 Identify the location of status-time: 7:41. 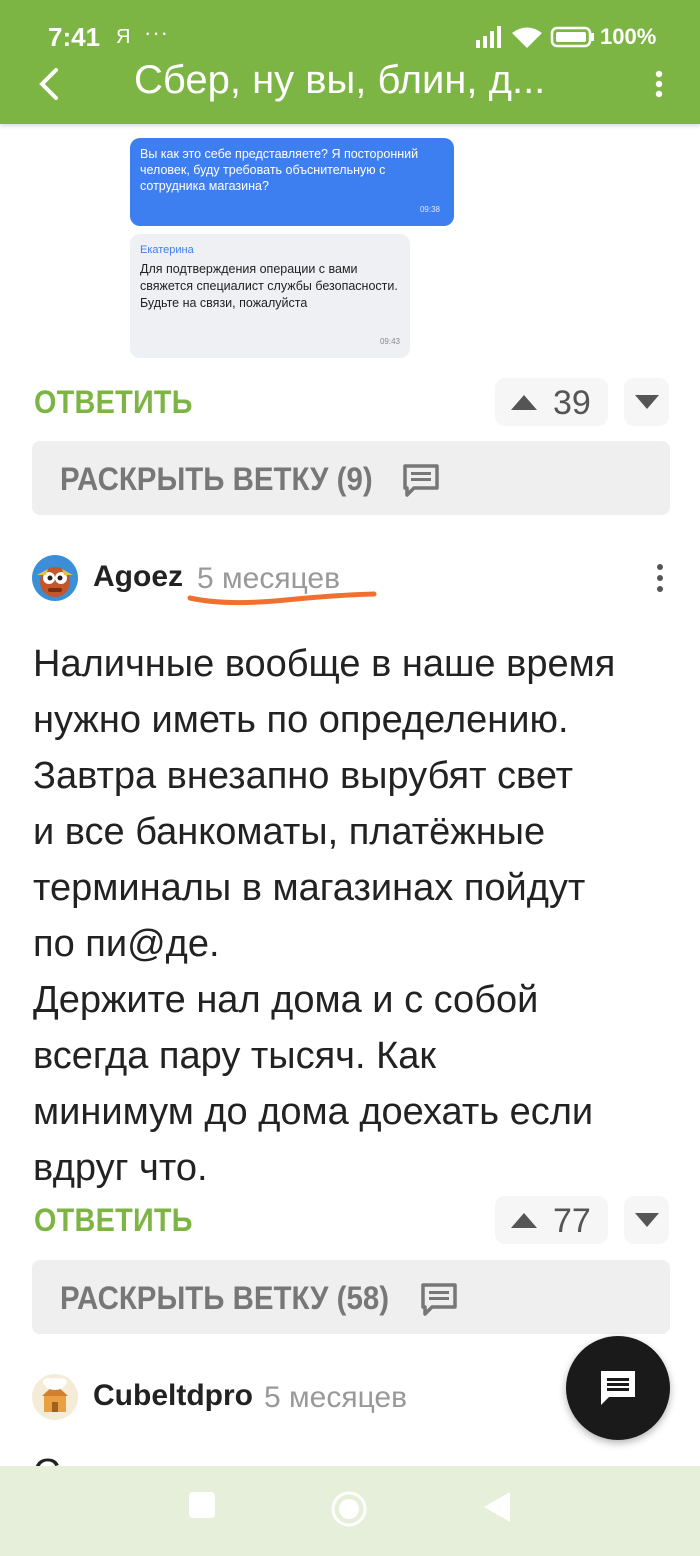
(74, 37).